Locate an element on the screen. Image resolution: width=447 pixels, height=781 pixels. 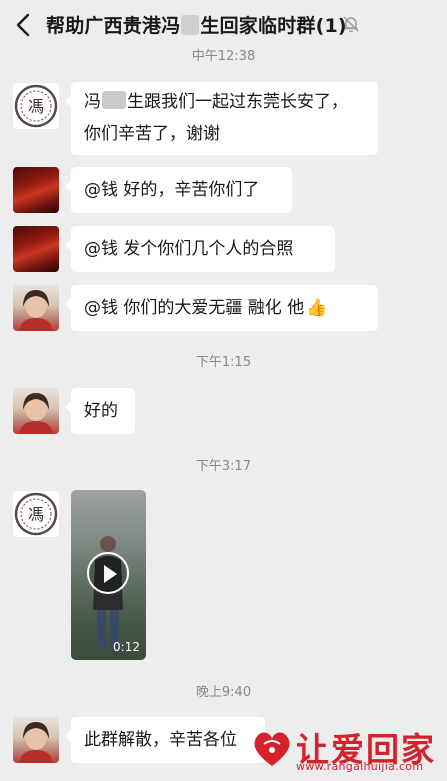
back-chevron-icon is located at coordinates (24, 25).